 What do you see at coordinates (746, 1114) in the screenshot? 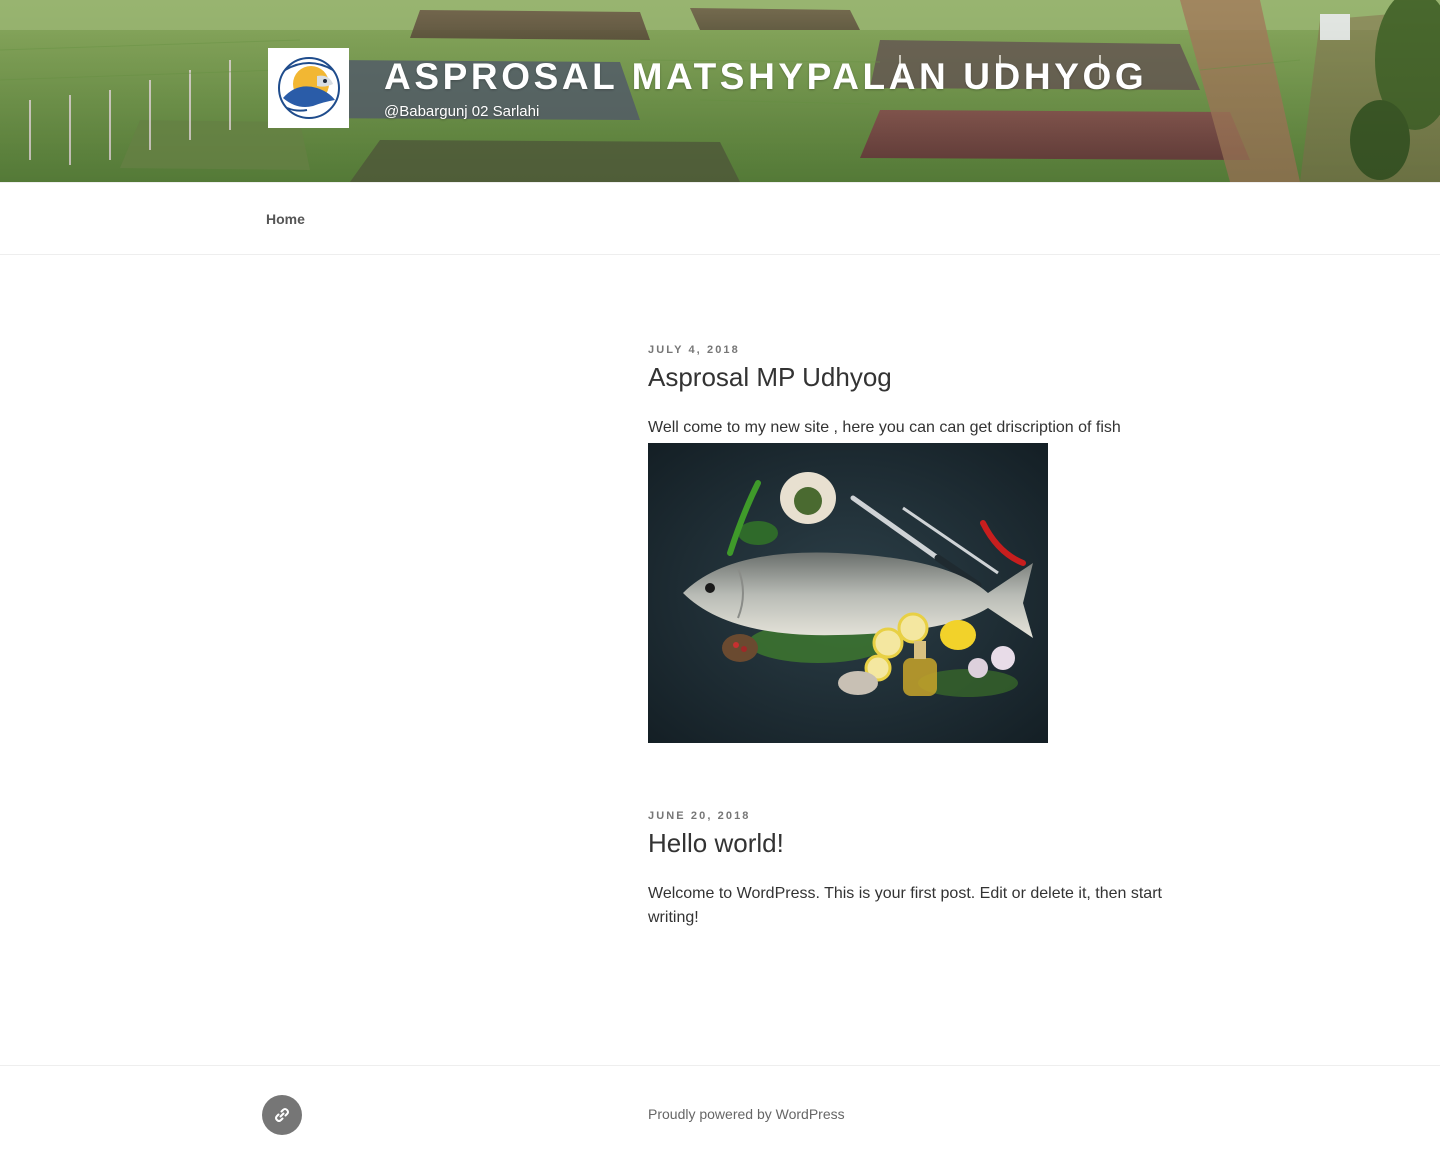
I see `powered-by-link: Proudly powered by WordPress` at bounding box center [746, 1114].